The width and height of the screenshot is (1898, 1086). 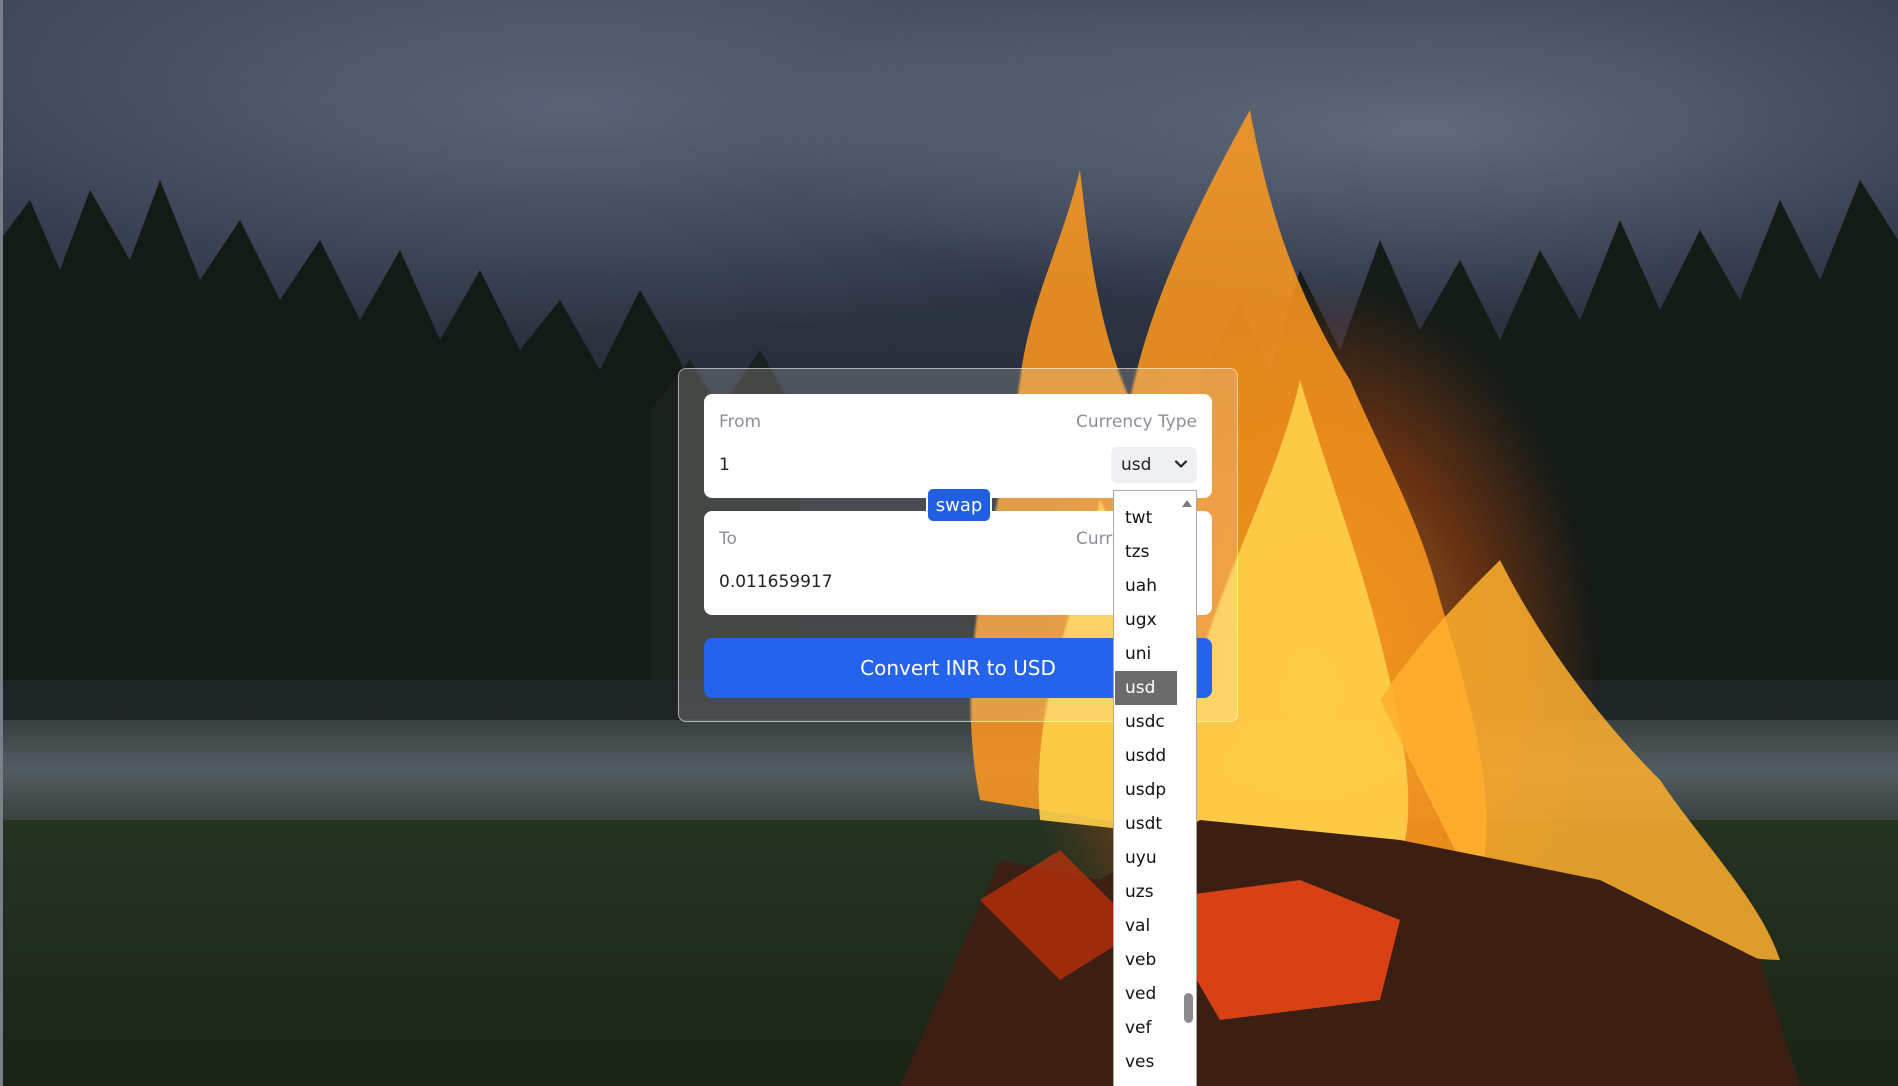 I want to click on currency-option: usdp, so click(x=1146, y=790).